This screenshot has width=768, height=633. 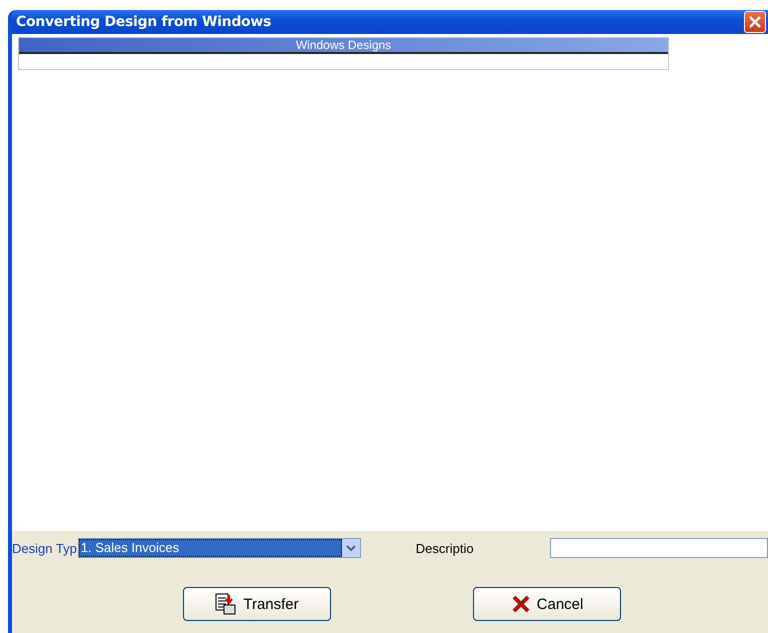 I want to click on close-button, so click(x=755, y=22).